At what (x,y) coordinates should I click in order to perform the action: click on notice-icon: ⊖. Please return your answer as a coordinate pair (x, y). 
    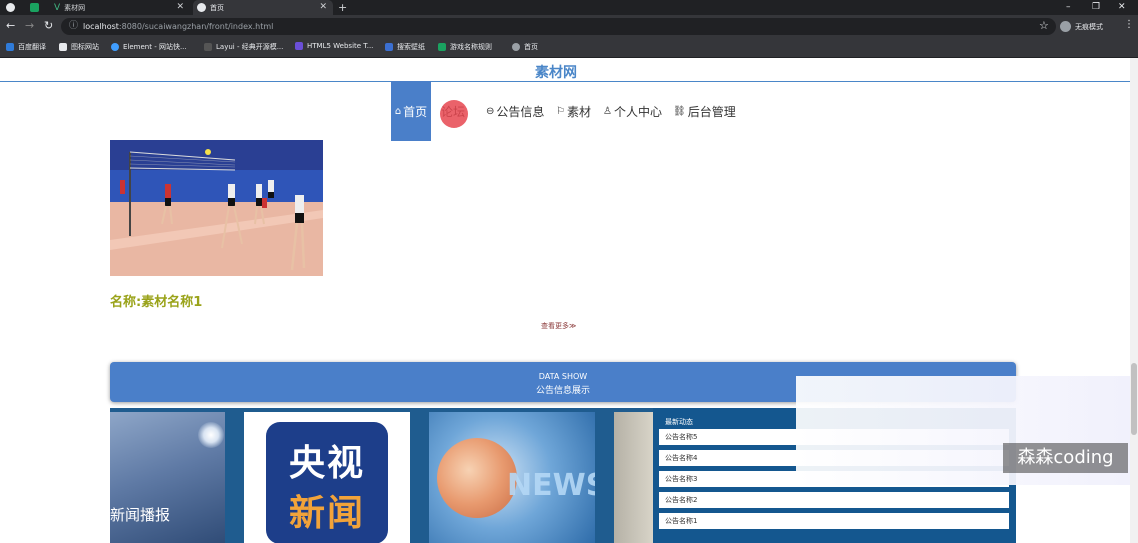
    Looking at the image, I should click on (490, 111).